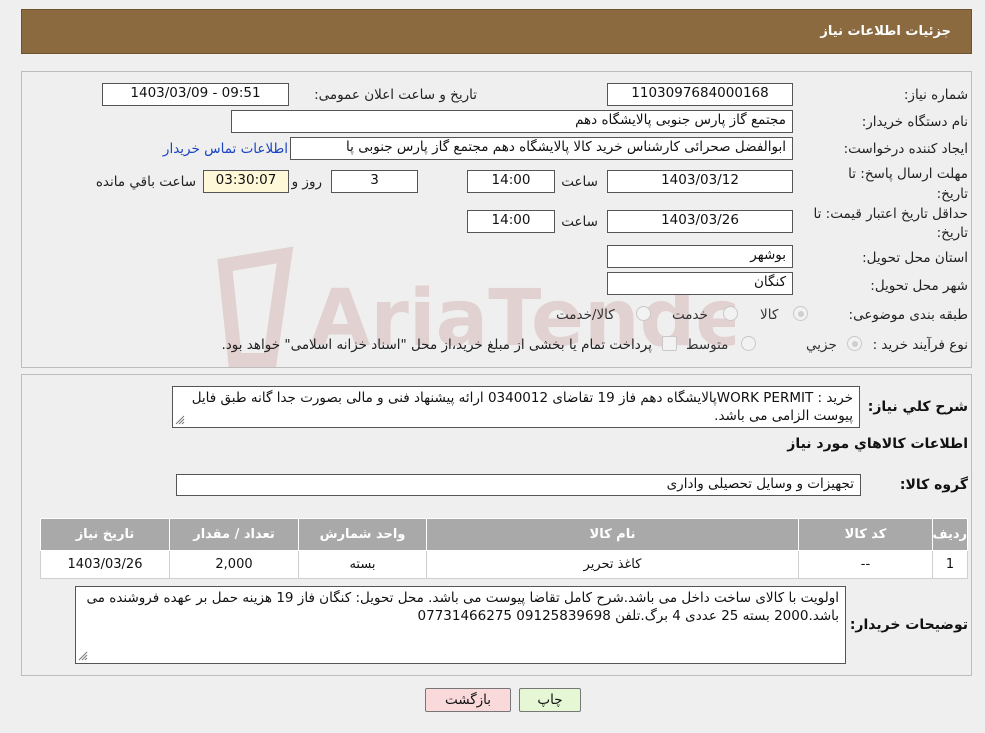 The width and height of the screenshot is (985, 733). Describe the element at coordinates (707, 345) in the screenshot. I see `process-option-medium: متوسط` at that location.